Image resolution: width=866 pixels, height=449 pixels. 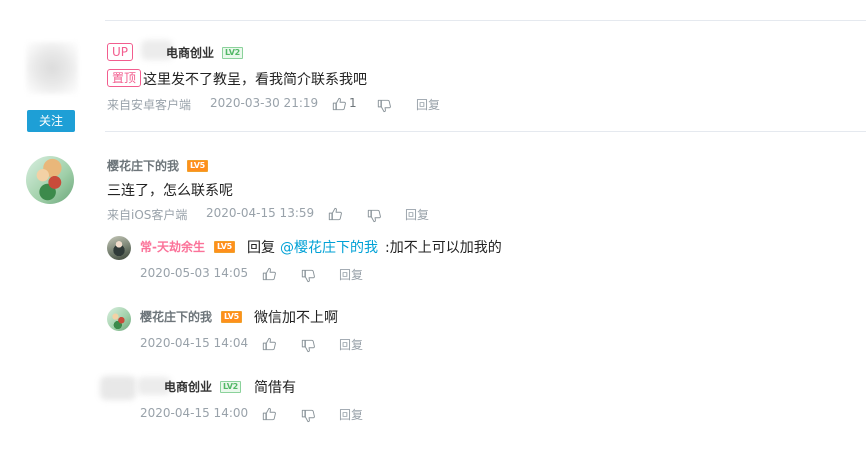 I want to click on mention-link: @樱花庄下的我, so click(x=329, y=247).